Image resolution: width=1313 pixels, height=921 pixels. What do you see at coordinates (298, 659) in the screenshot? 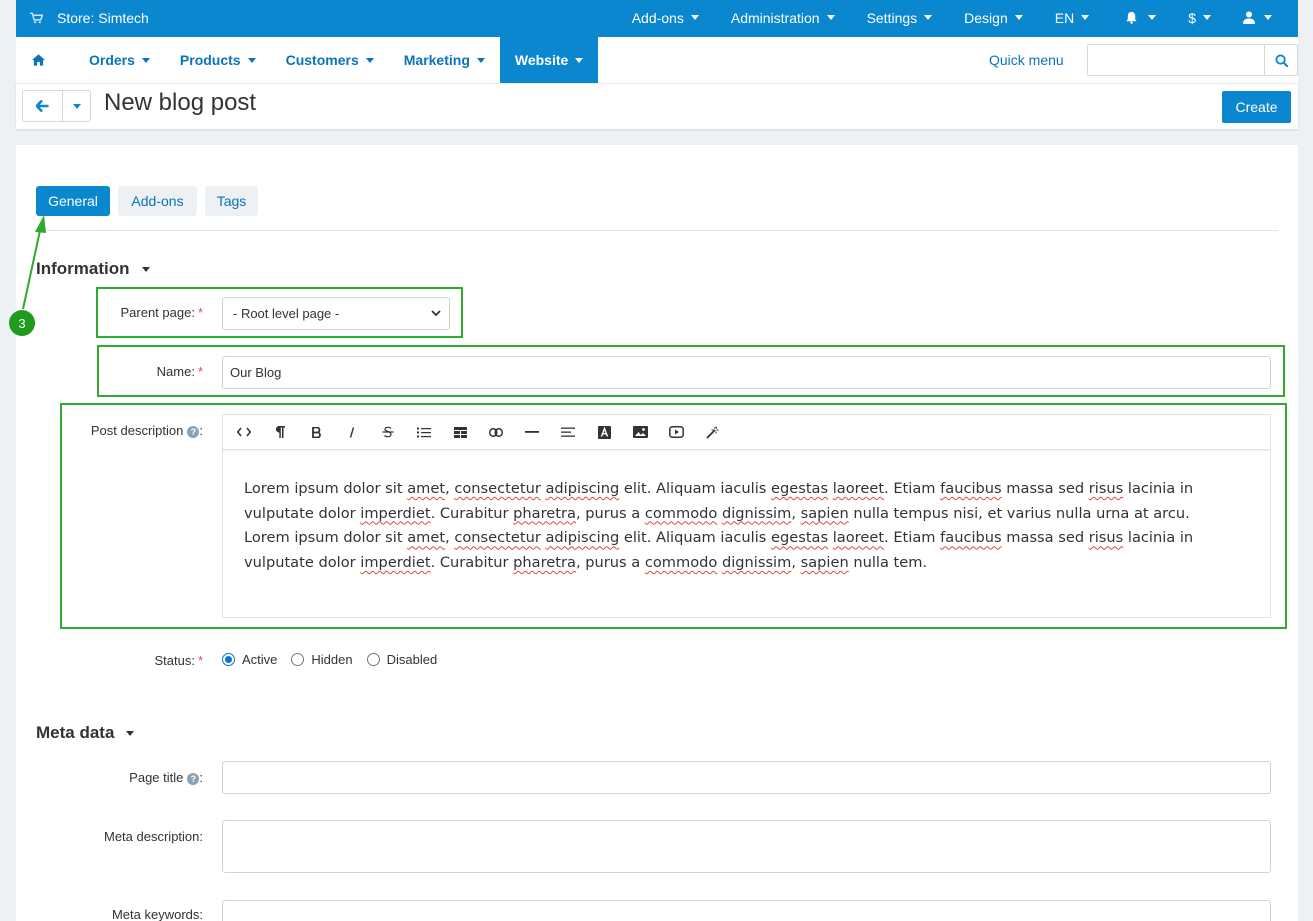
I see `status-hidden-radio` at bounding box center [298, 659].